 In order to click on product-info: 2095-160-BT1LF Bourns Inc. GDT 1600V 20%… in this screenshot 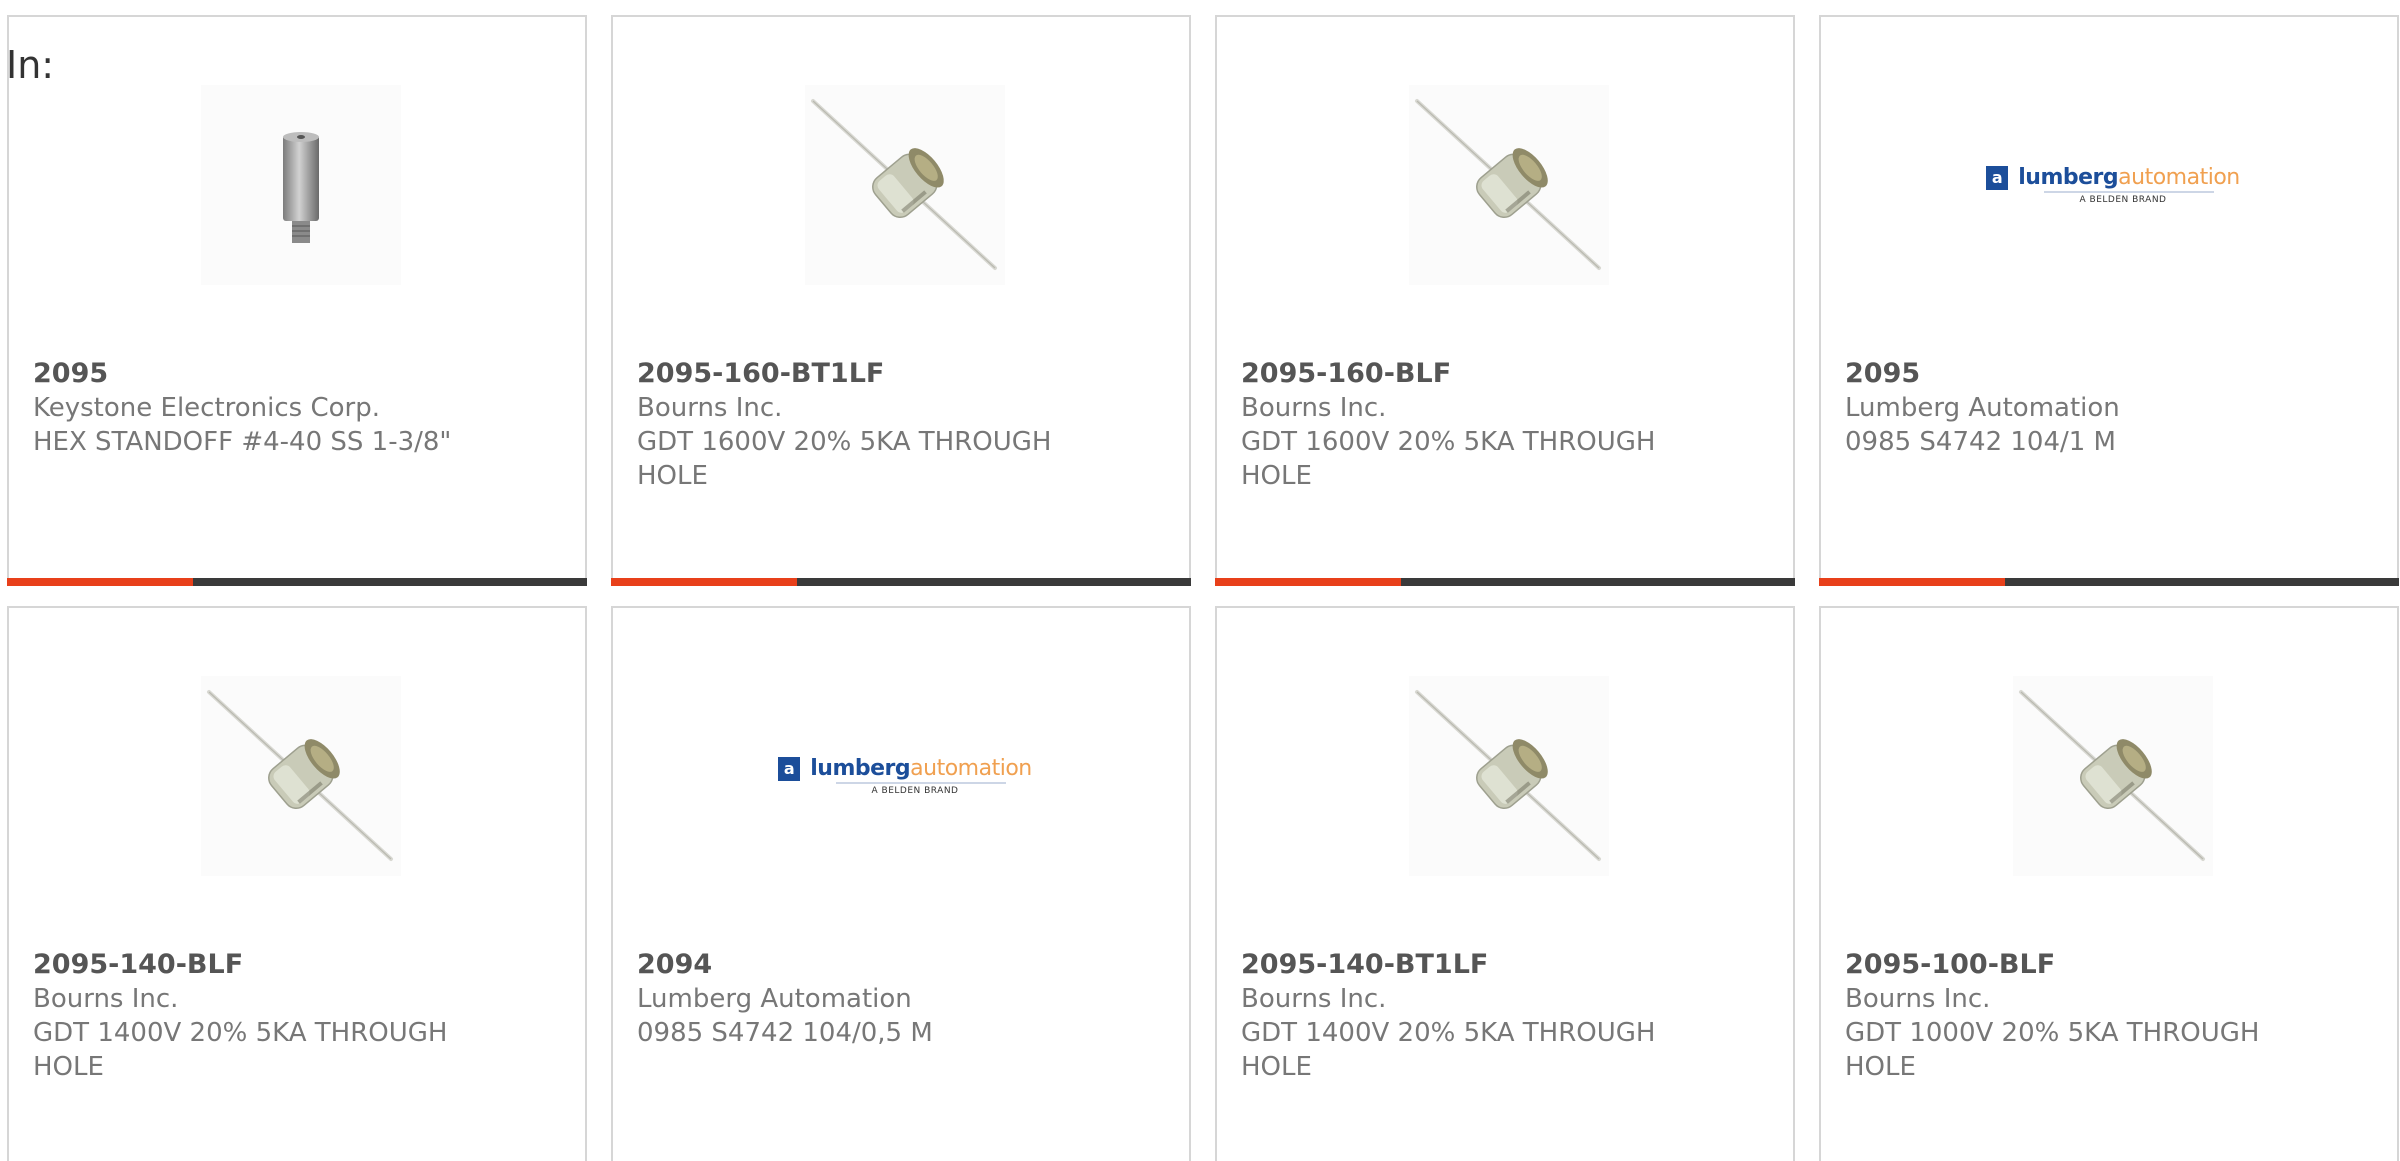, I will do `click(901, 425)`.